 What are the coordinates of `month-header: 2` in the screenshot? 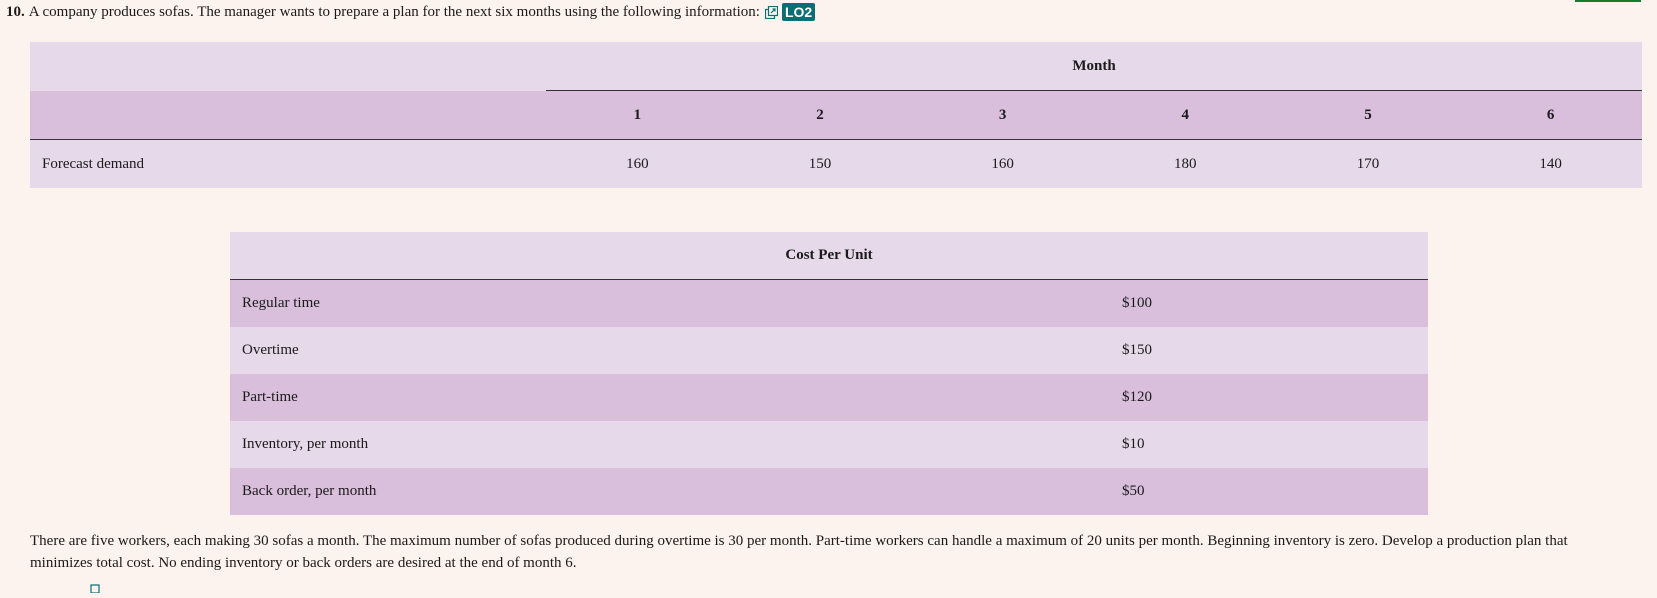 It's located at (820, 115).